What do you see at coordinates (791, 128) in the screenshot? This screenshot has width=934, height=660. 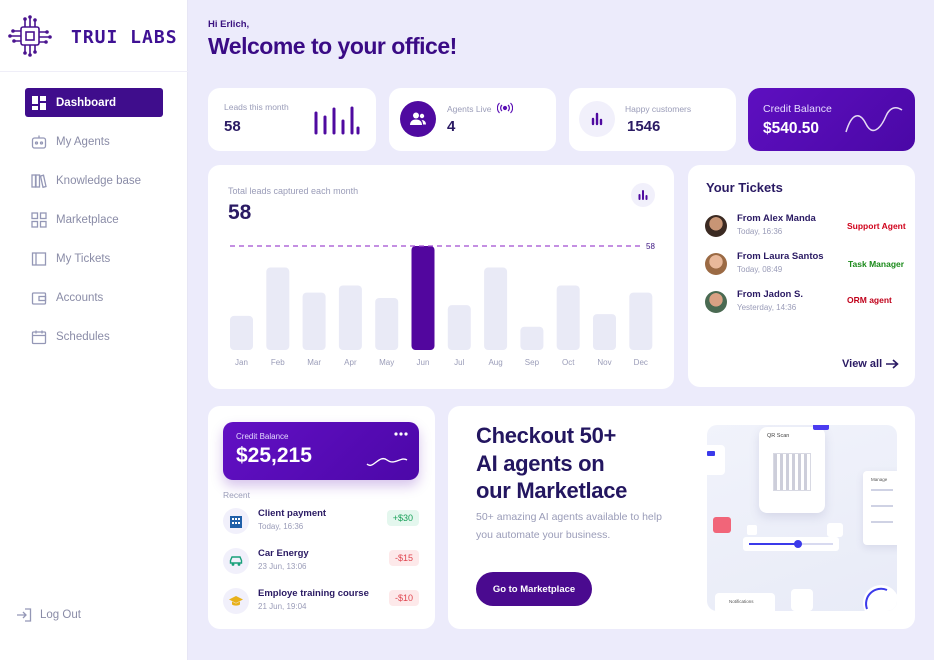 I see `credit-balance-value: $540.50` at bounding box center [791, 128].